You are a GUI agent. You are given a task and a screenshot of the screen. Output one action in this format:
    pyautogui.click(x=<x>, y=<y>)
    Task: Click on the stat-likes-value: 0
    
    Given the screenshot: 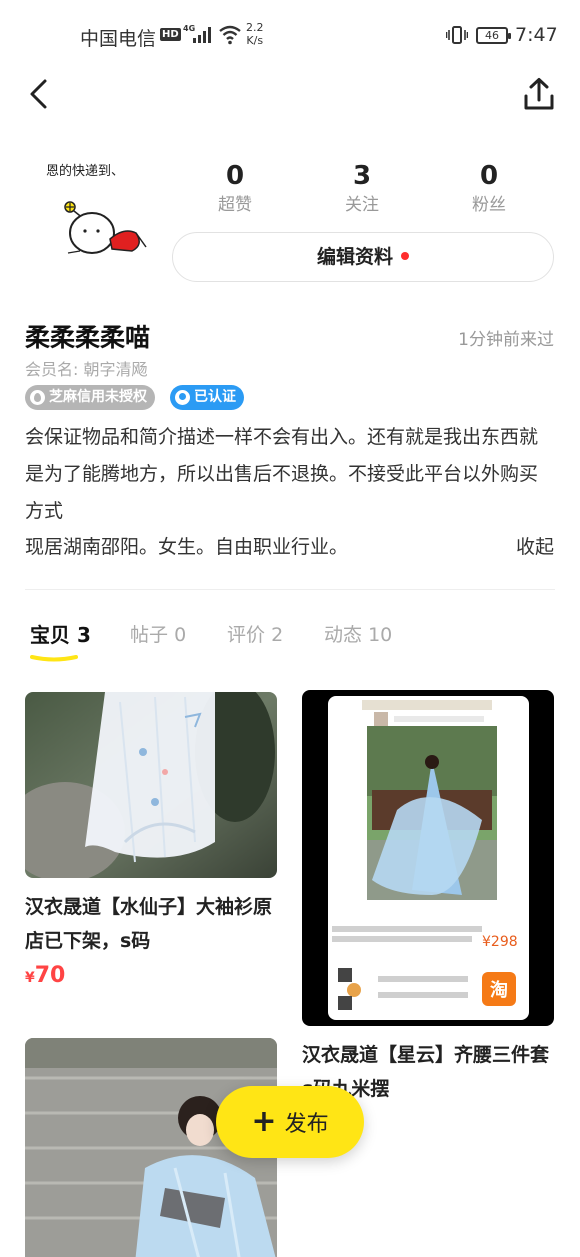 What is the action you would take?
    pyautogui.click(x=235, y=176)
    